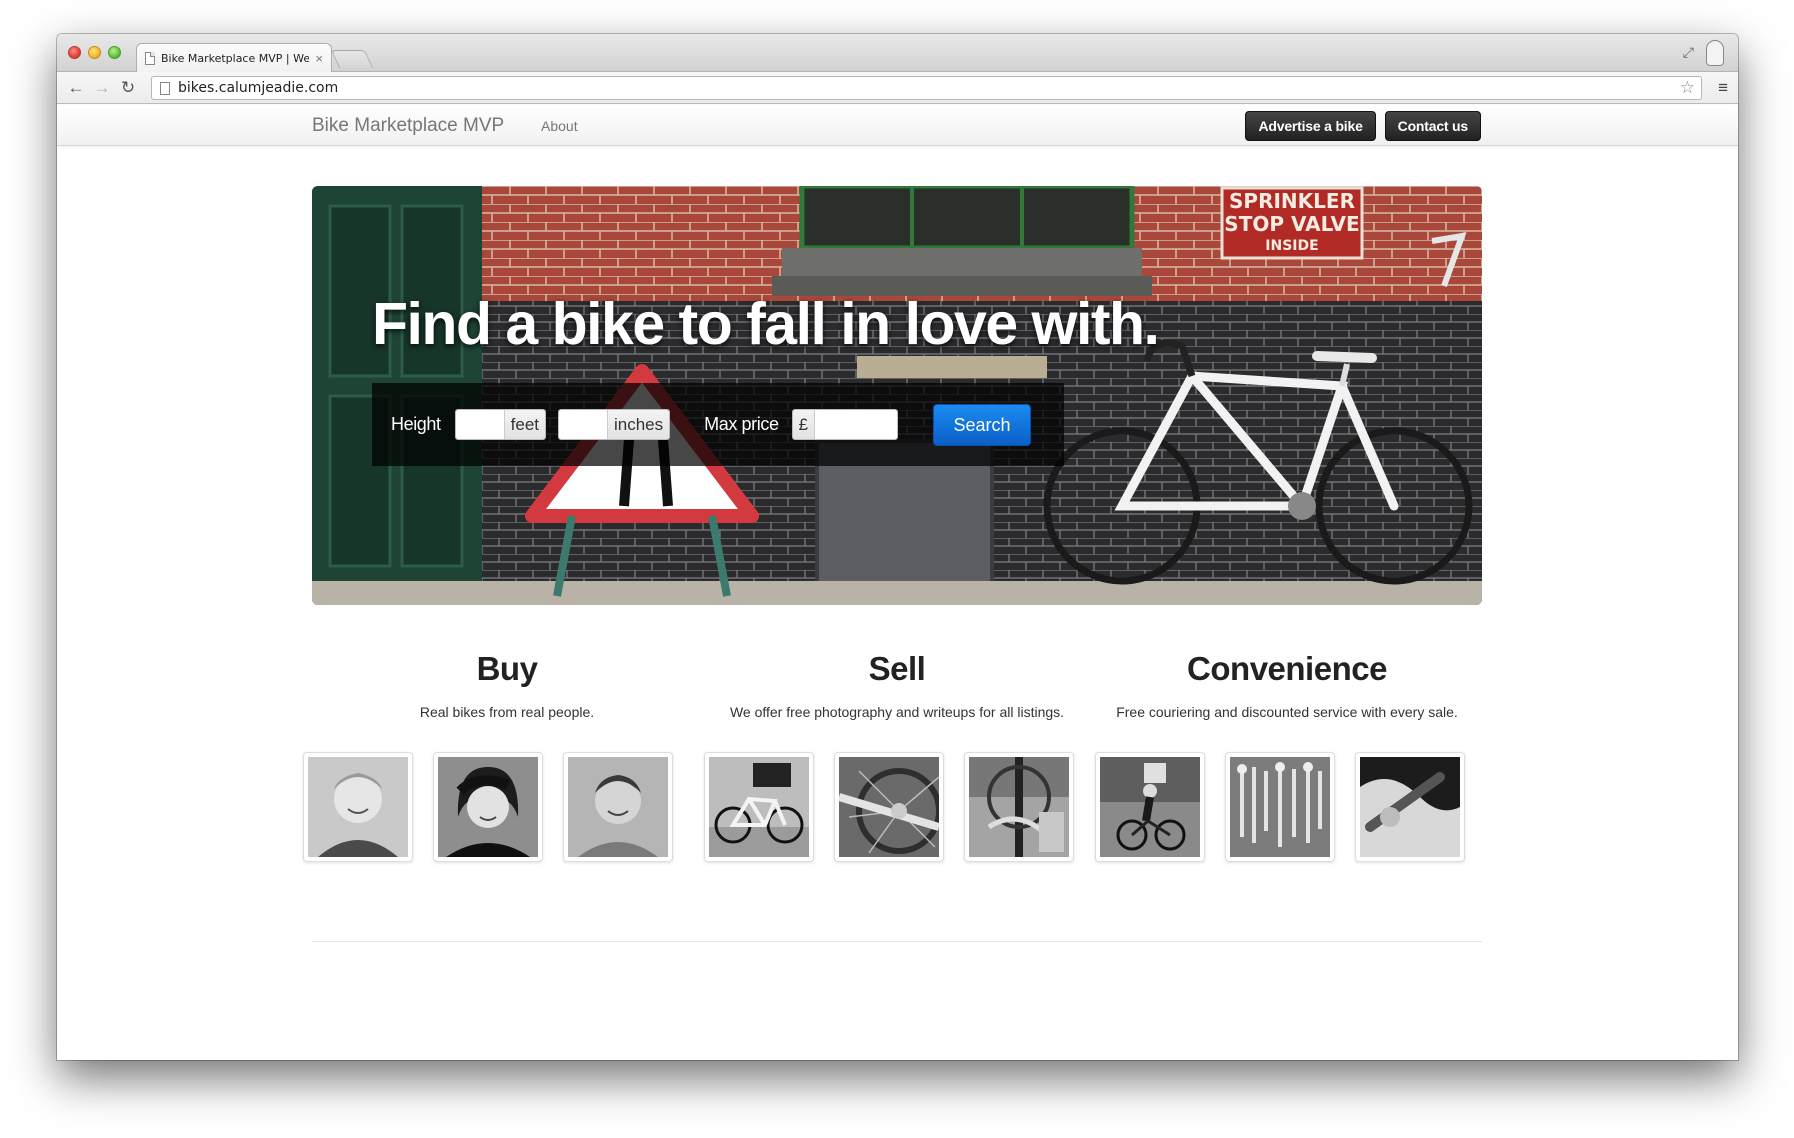  Describe the element at coordinates (507, 668) in the screenshot. I see `feature-title: Buy` at that location.